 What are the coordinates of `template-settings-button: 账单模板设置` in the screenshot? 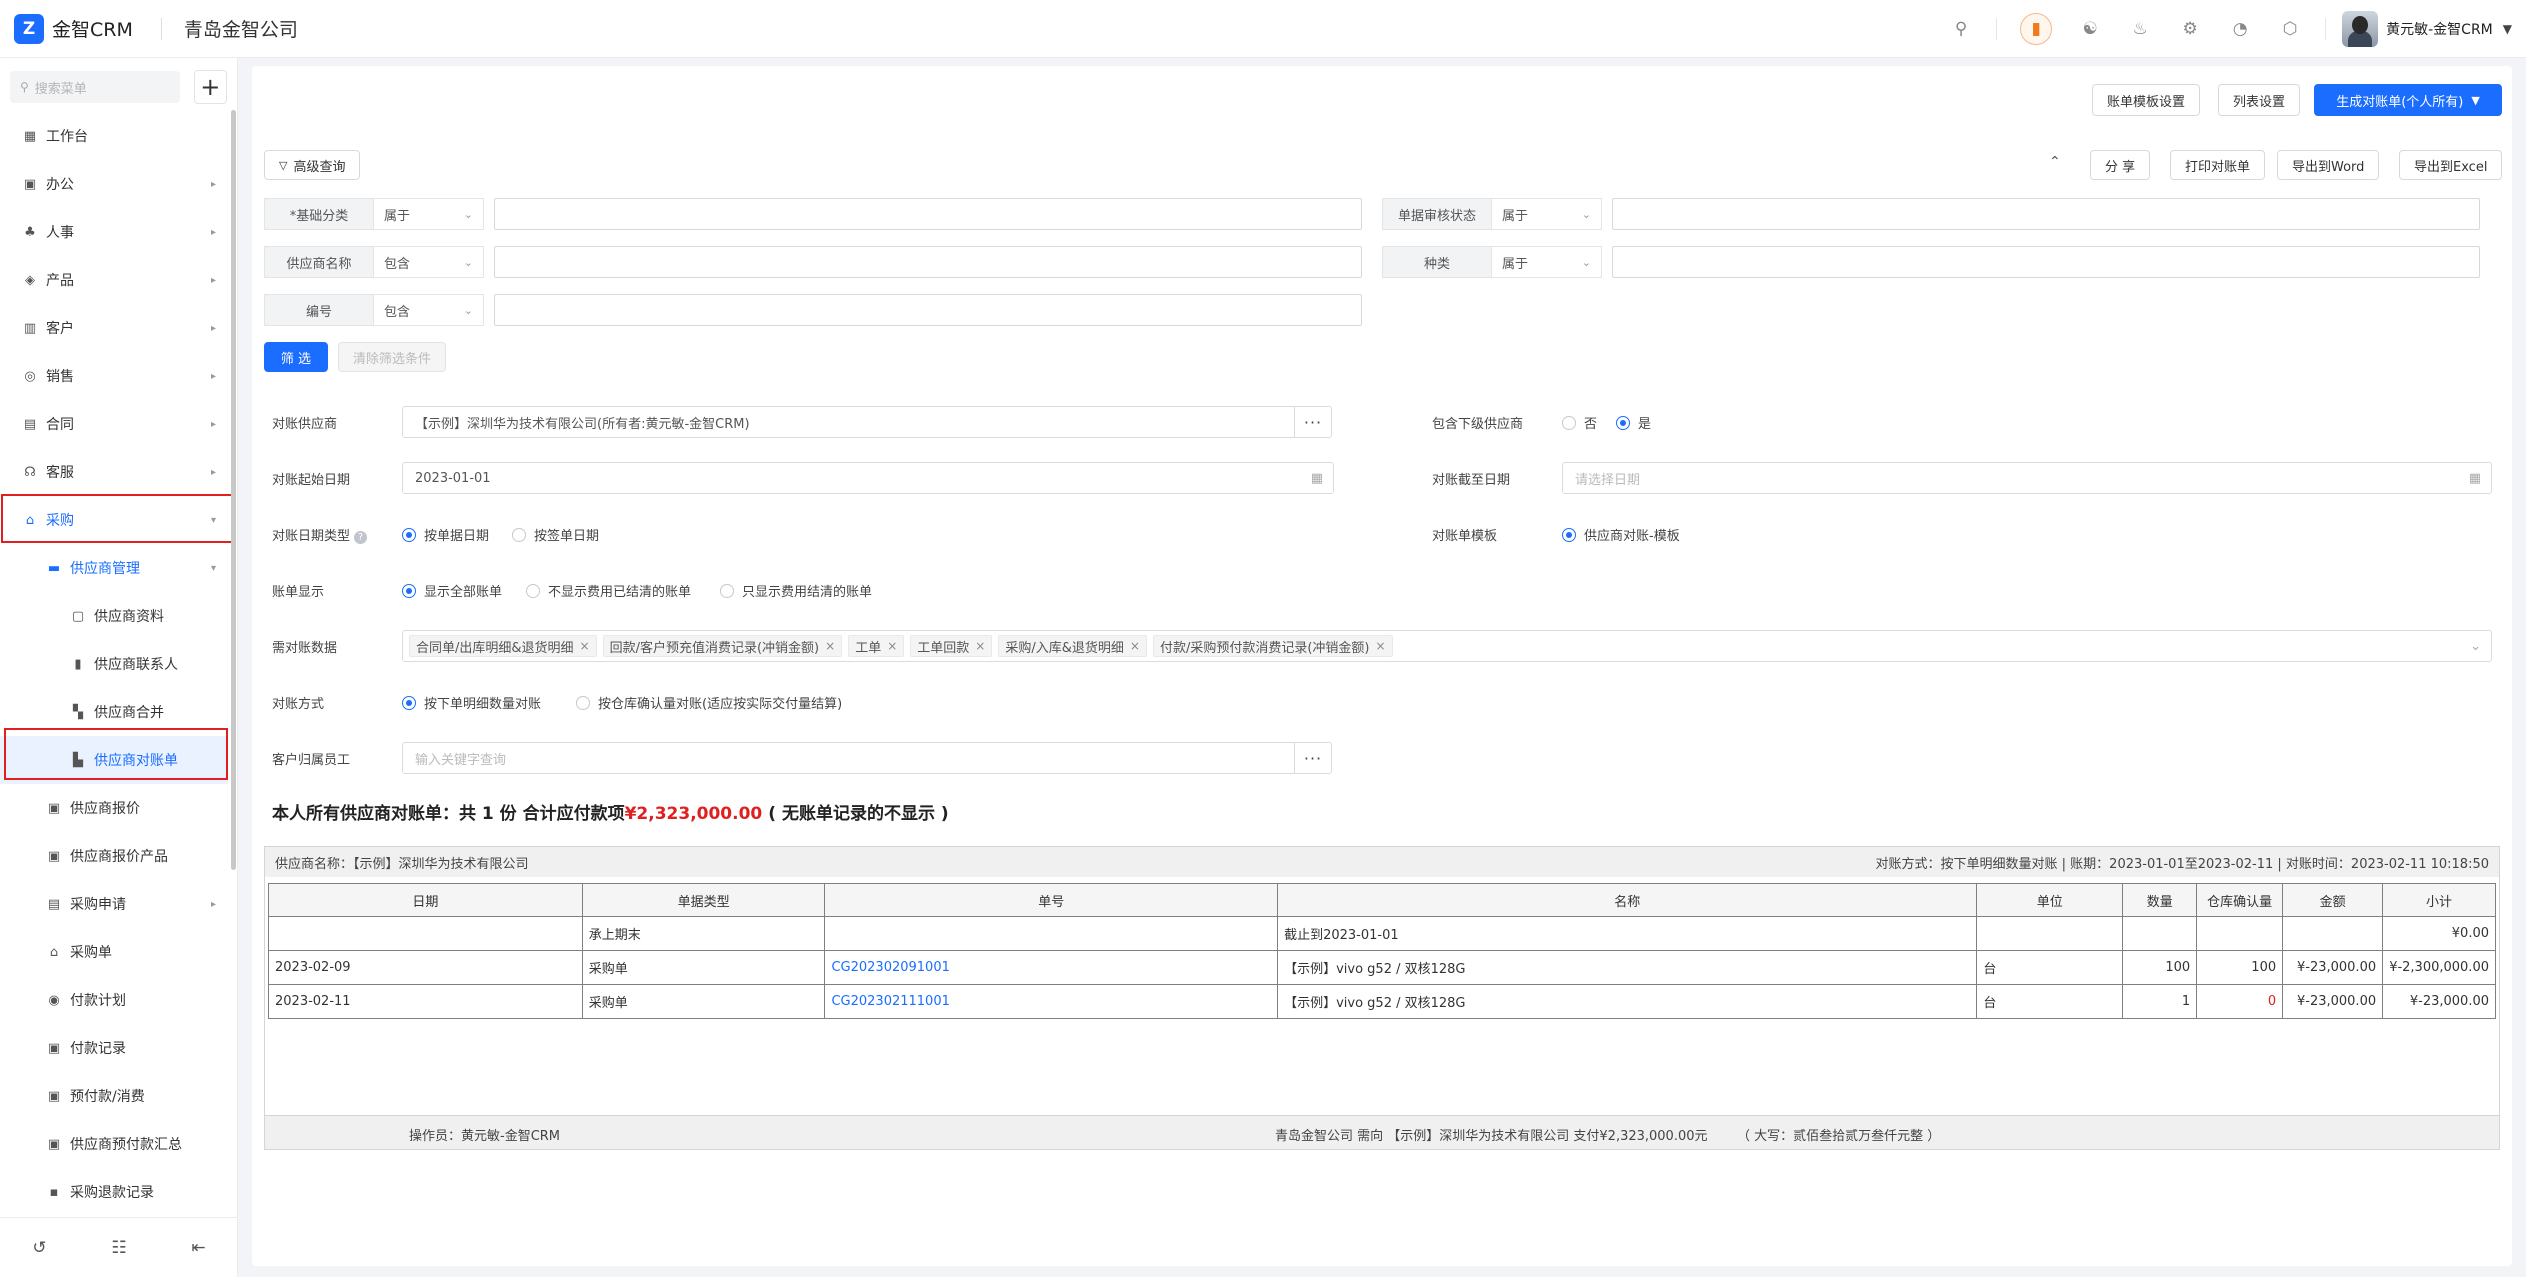 It's located at (2146, 100).